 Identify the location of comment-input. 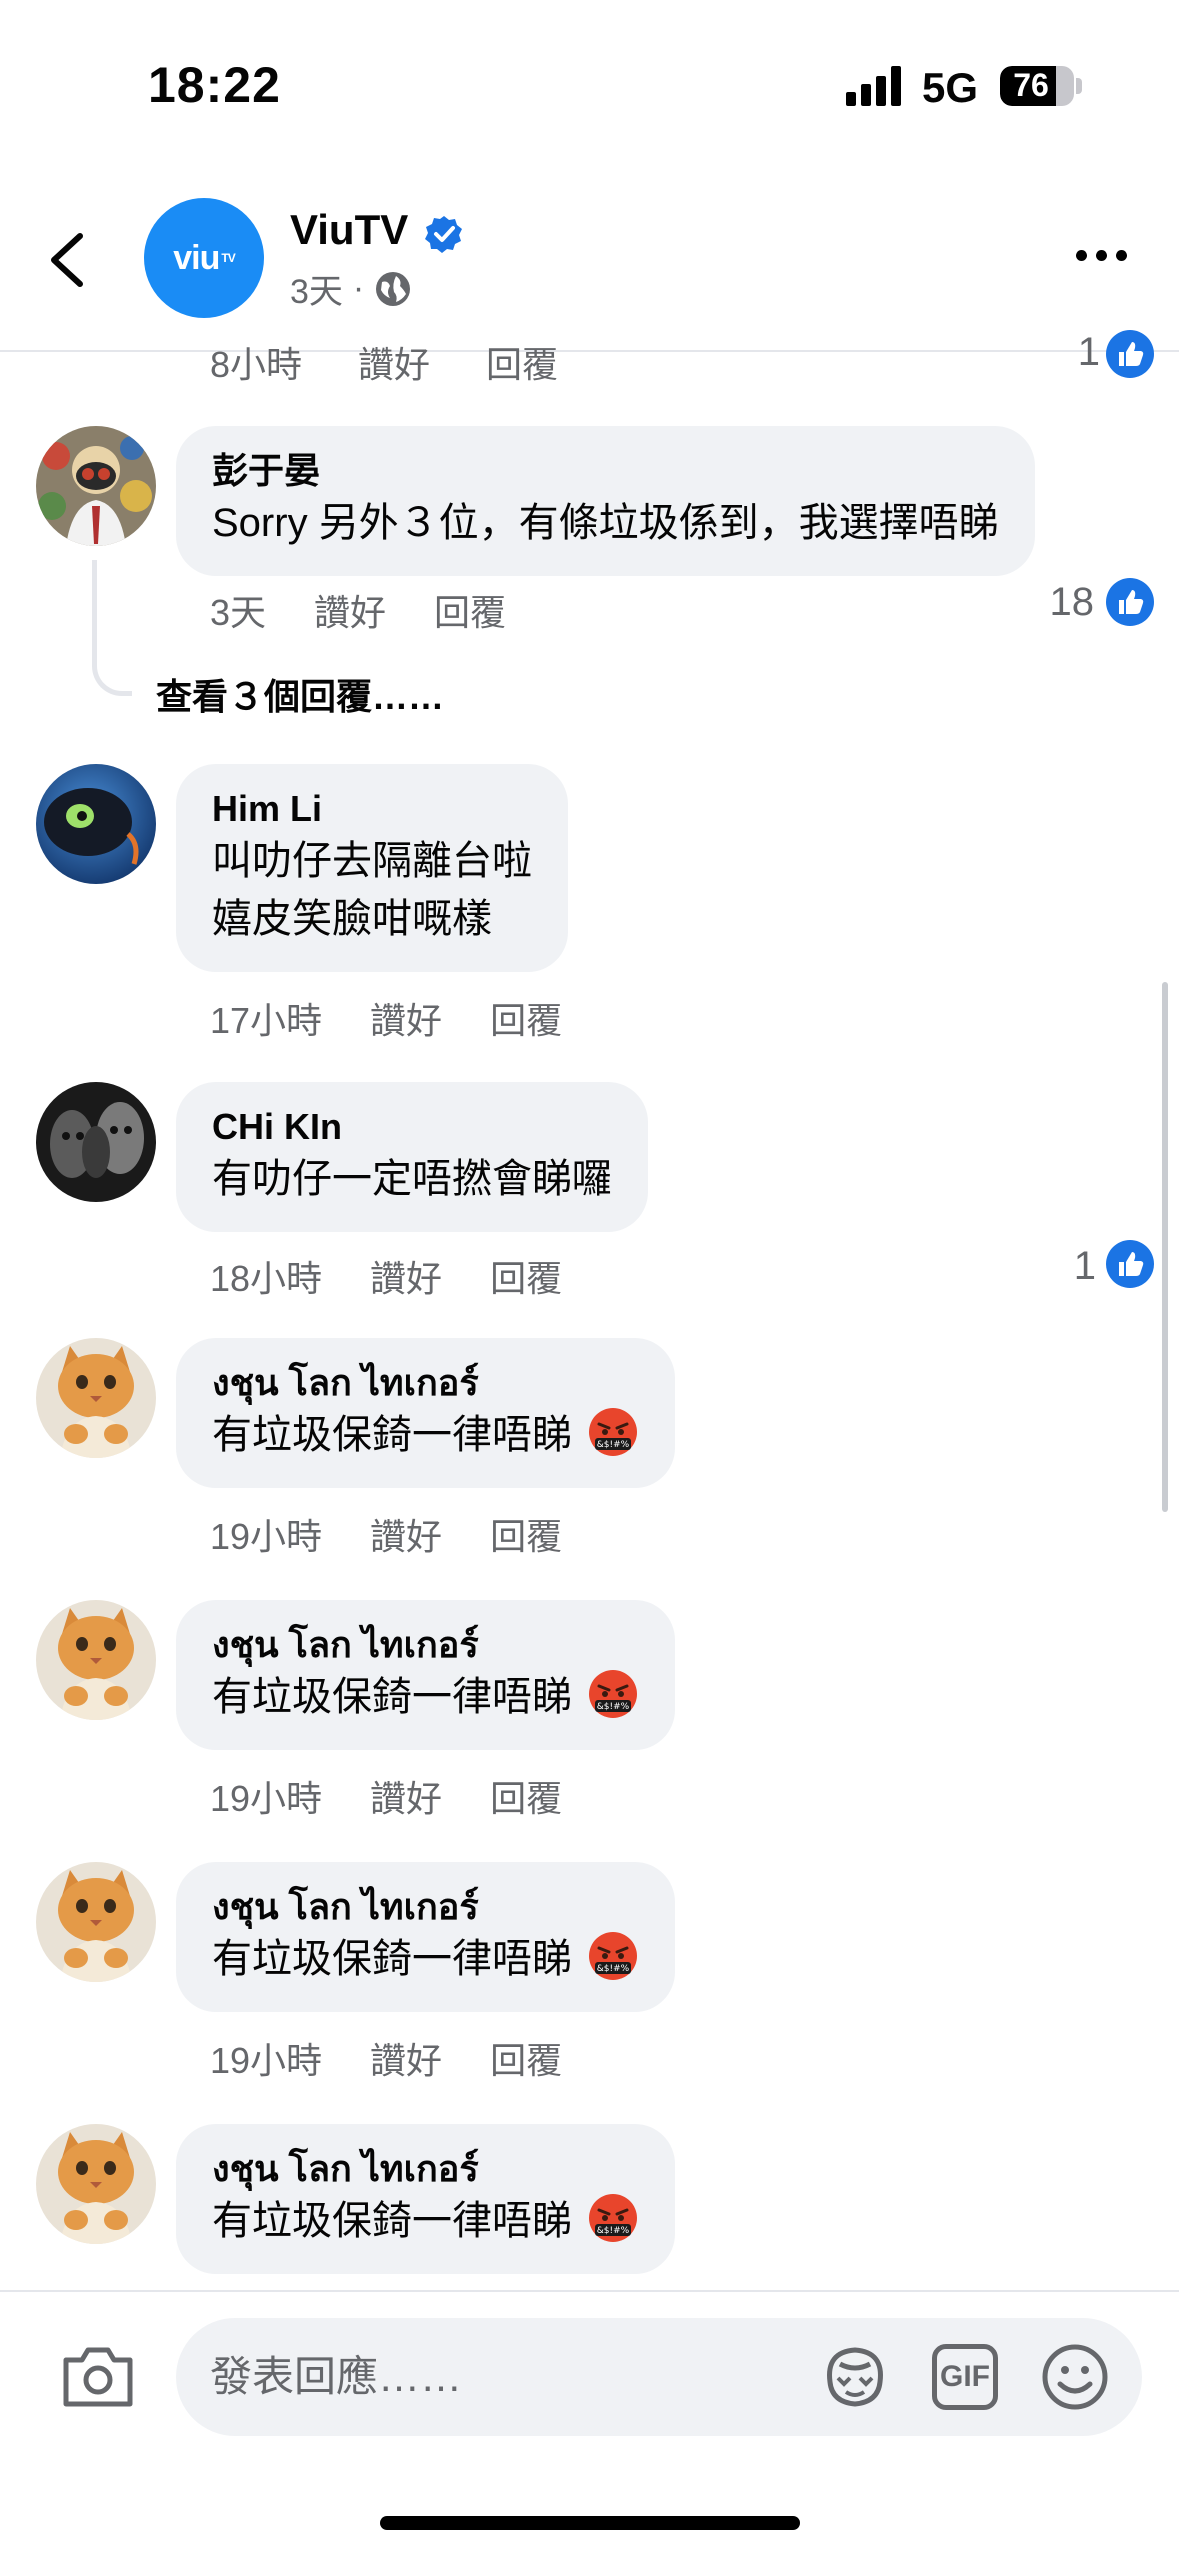
(510, 2377).